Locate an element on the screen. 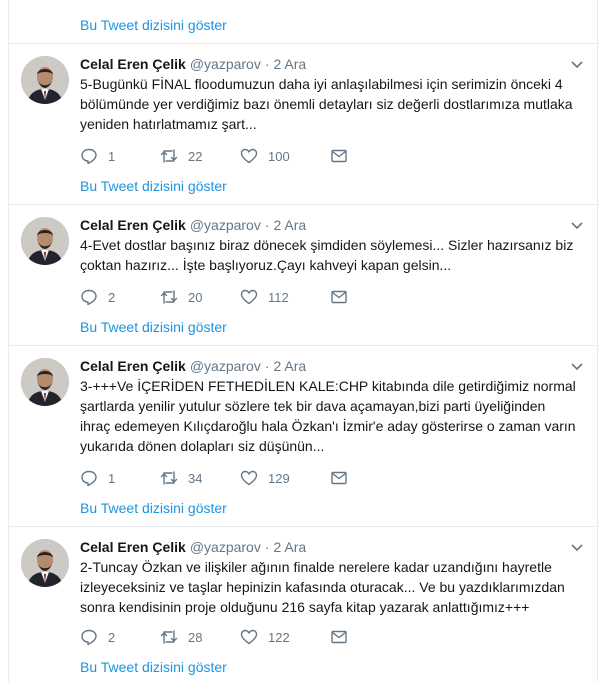  heart-icon: ♡ is located at coordinates (271, 2).